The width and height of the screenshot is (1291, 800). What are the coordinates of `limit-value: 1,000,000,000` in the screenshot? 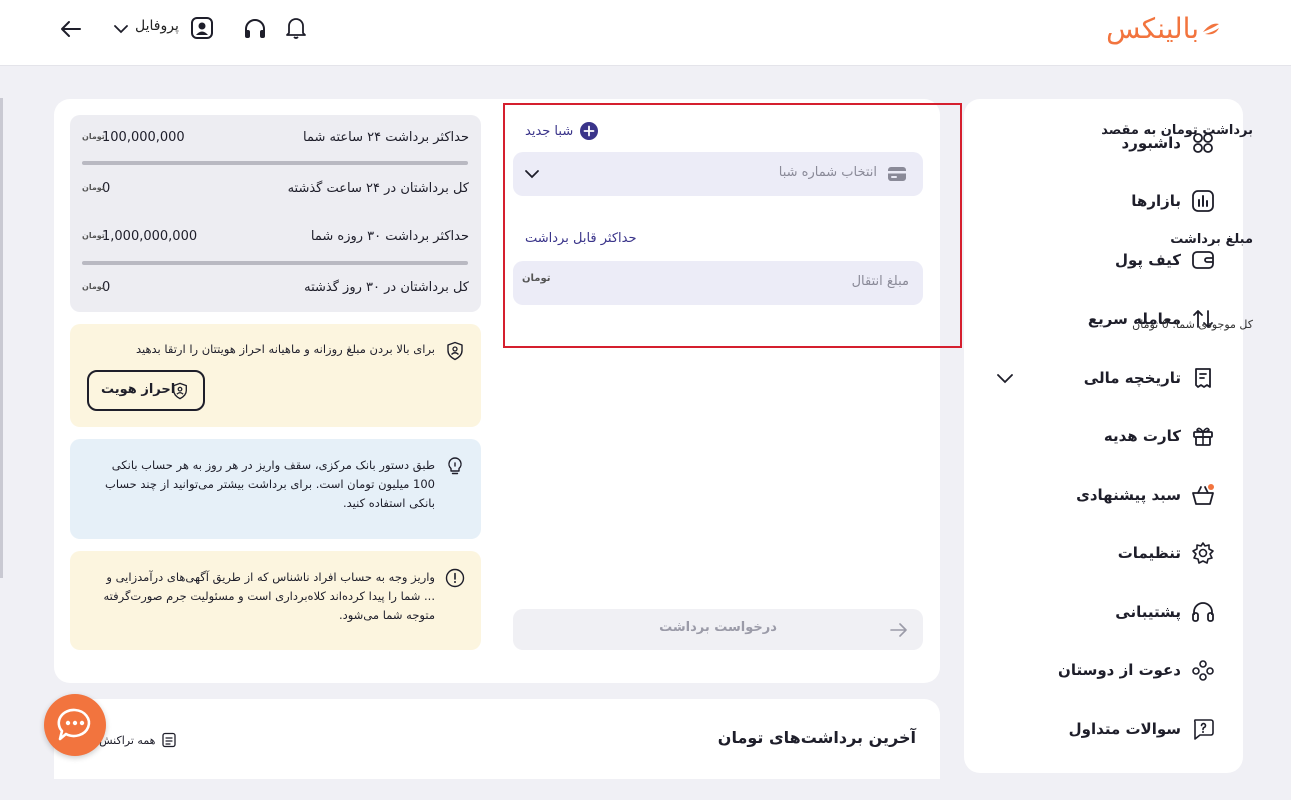 It's located at (150, 236).